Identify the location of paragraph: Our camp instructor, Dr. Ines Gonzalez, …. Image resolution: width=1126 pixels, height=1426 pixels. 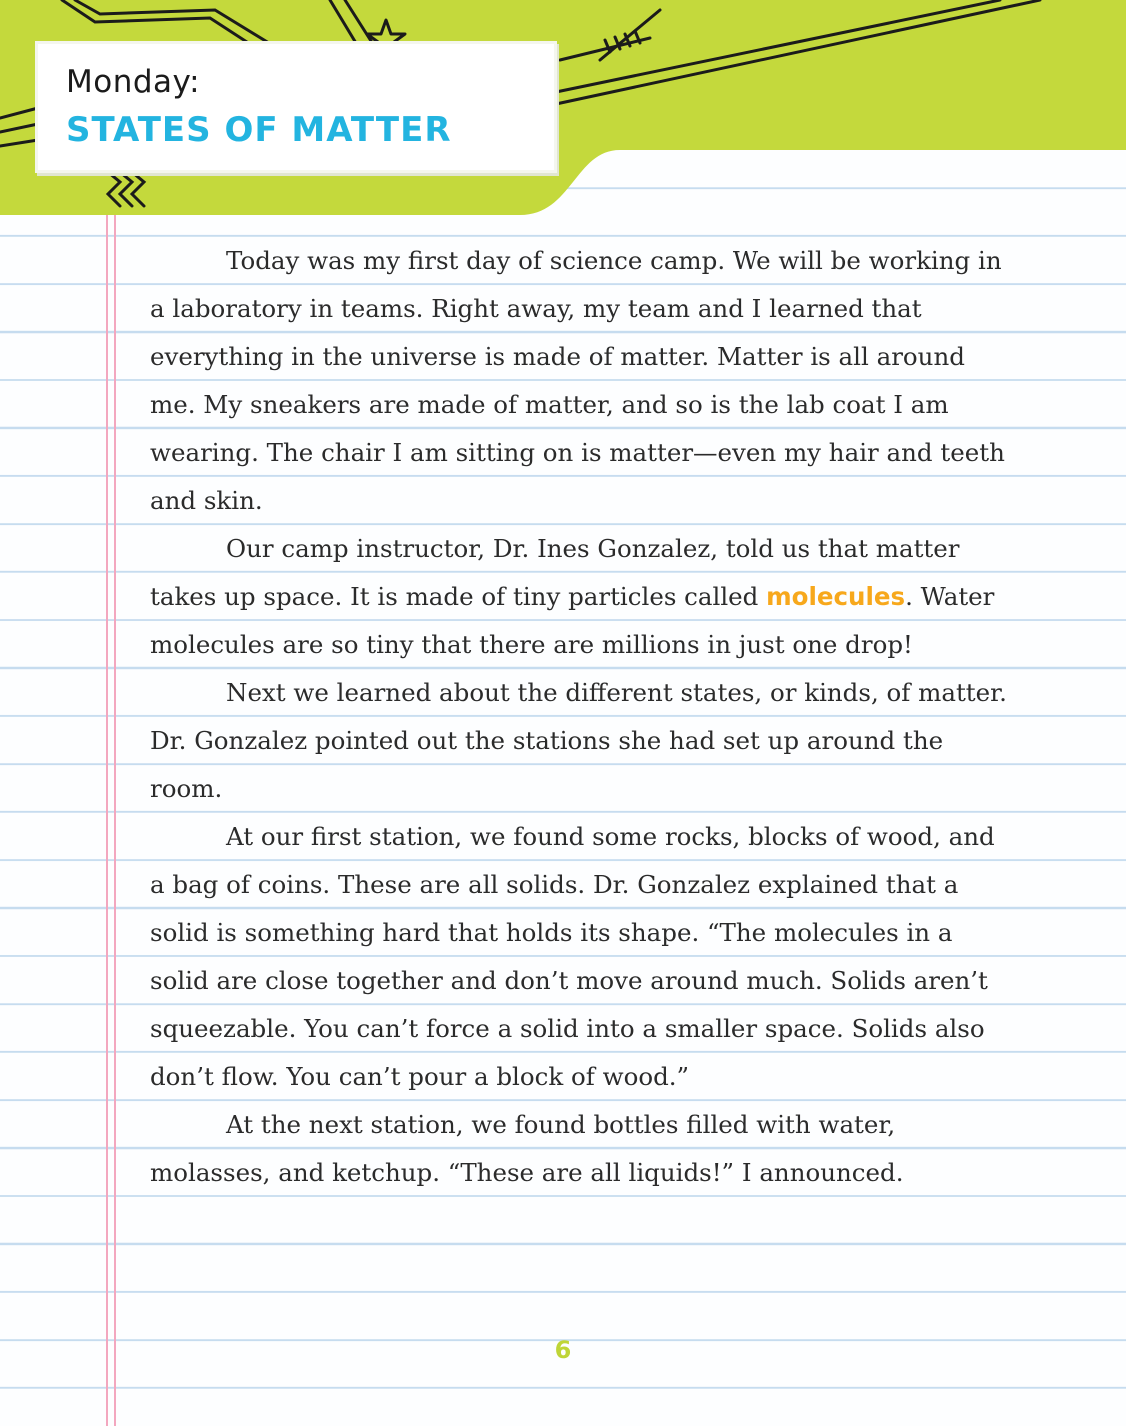
(580, 597).